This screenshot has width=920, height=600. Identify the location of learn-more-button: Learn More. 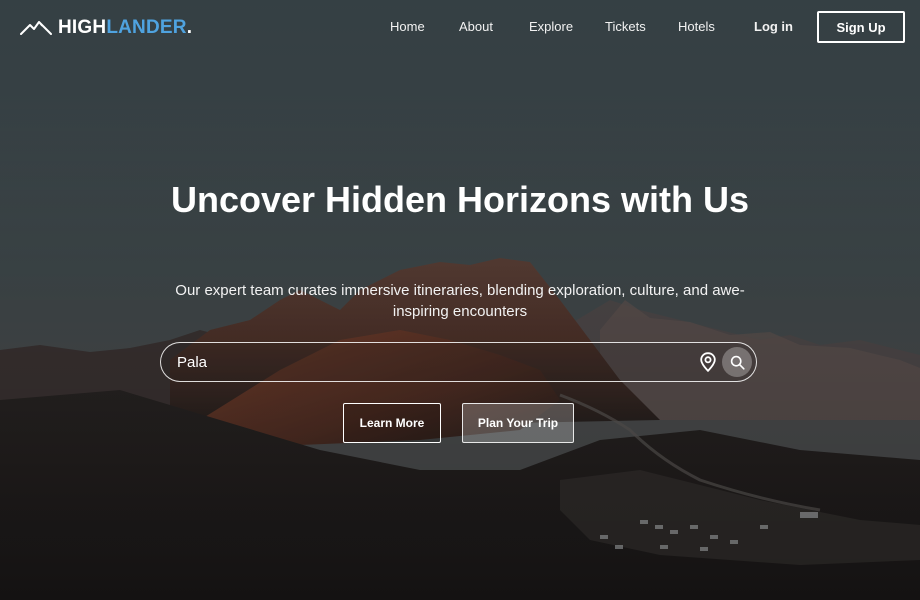
(392, 423).